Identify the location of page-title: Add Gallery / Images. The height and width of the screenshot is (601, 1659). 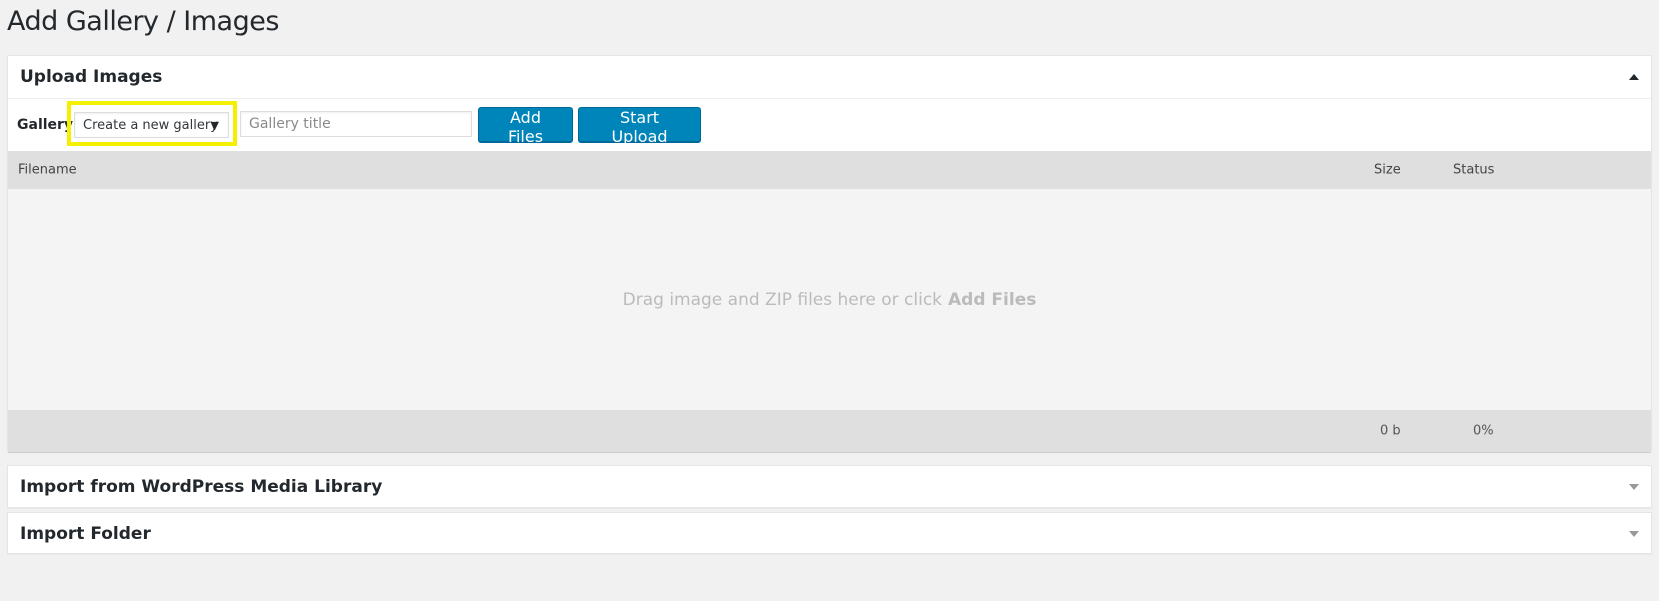
(143, 21).